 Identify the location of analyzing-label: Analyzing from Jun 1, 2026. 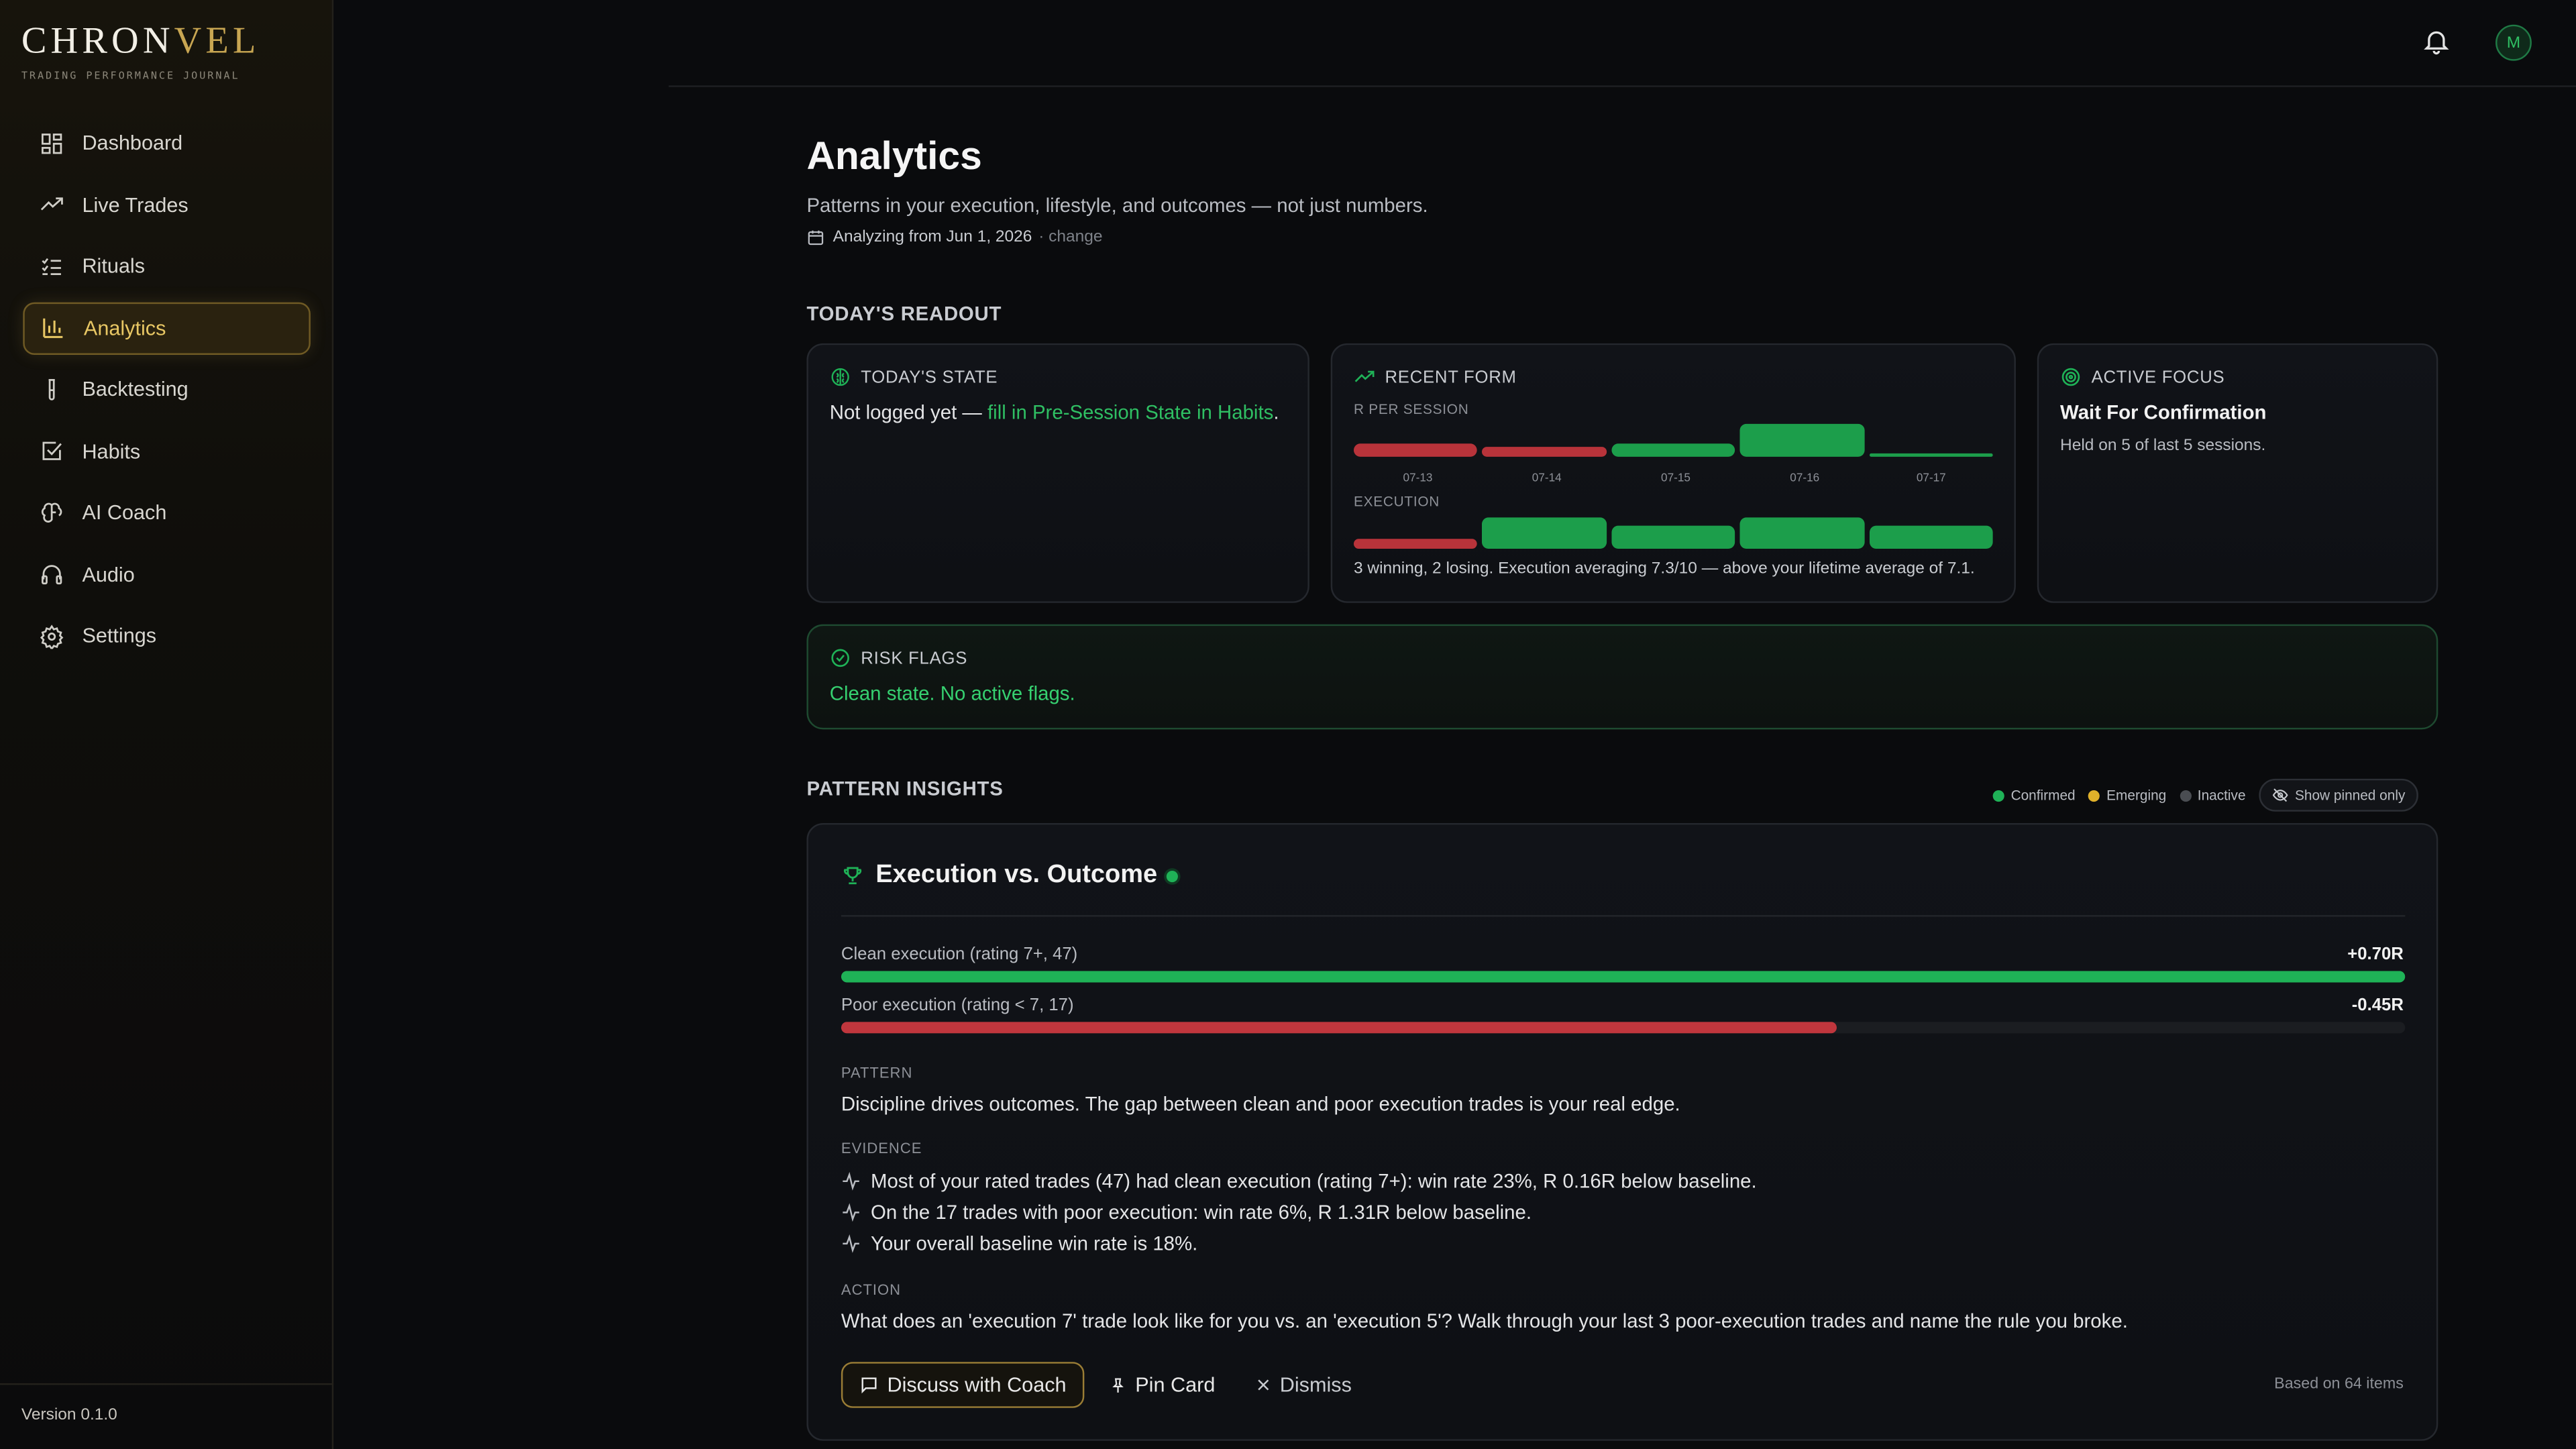
(932, 237).